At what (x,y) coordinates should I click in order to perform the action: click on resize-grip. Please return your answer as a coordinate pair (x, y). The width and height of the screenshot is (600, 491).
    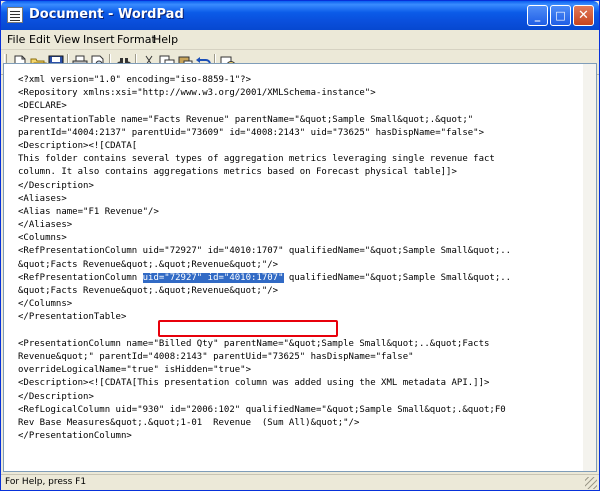
    Looking at the image, I should click on (591, 483).